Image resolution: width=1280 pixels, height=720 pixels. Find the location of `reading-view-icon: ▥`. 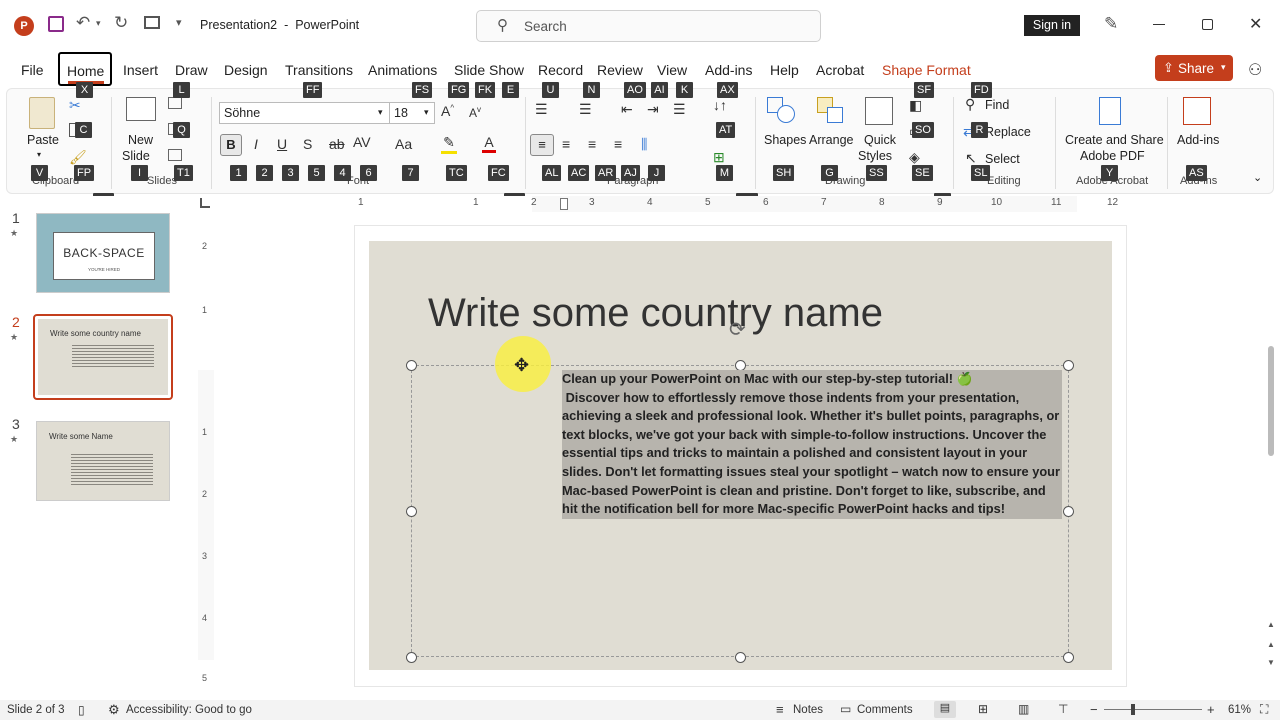

reading-view-icon: ▥ is located at coordinates (1023, 709).